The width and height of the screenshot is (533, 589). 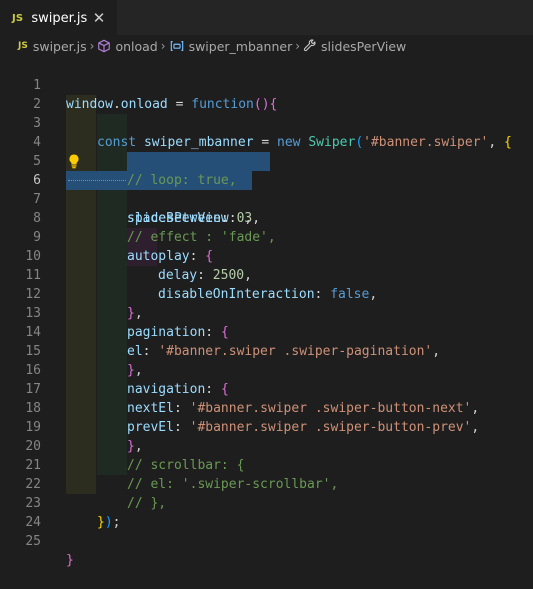 What do you see at coordinates (266, 350) in the screenshot?
I see `code-line: 15 },` at bounding box center [266, 350].